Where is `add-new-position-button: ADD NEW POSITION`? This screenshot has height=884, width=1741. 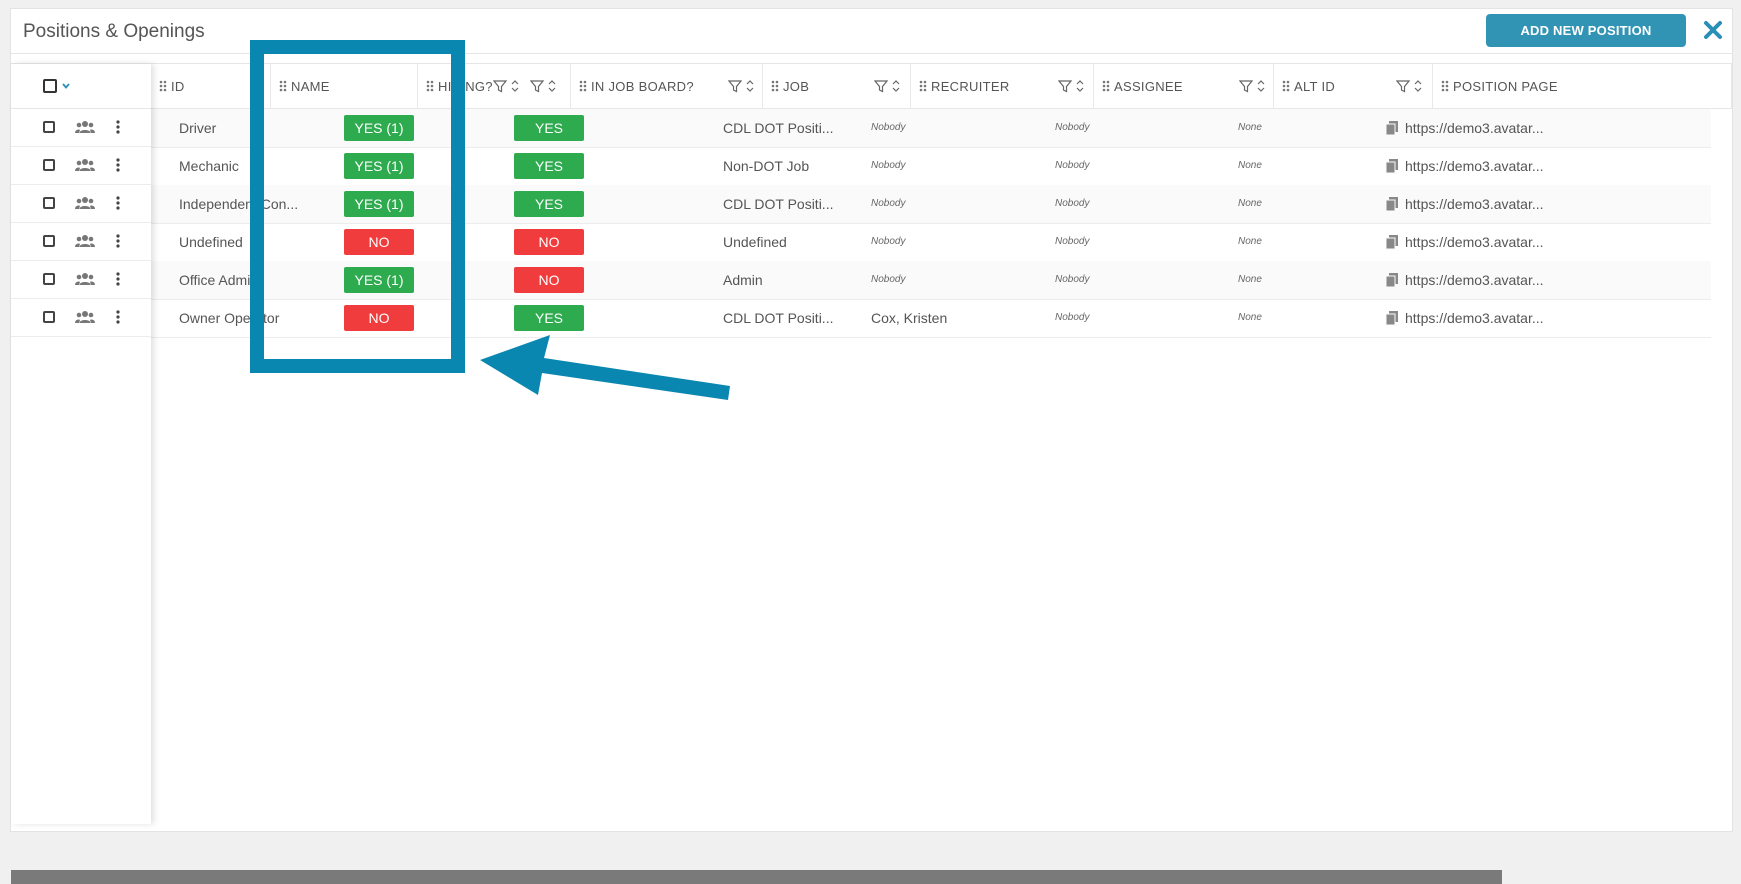
add-new-position-button: ADD NEW POSITION is located at coordinates (1586, 30).